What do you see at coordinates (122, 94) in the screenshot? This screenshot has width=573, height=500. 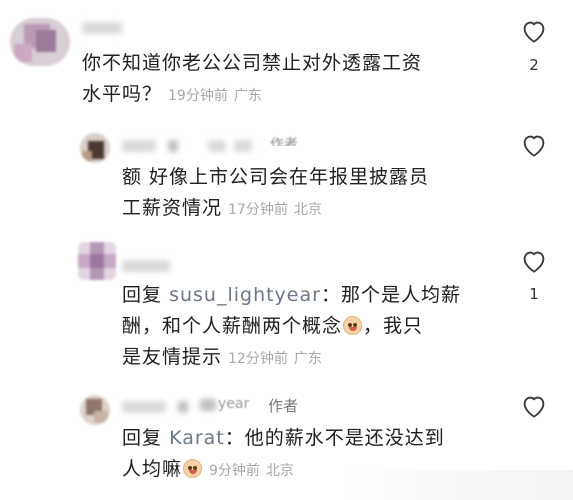 I see `comment-line: 水平吗？` at bounding box center [122, 94].